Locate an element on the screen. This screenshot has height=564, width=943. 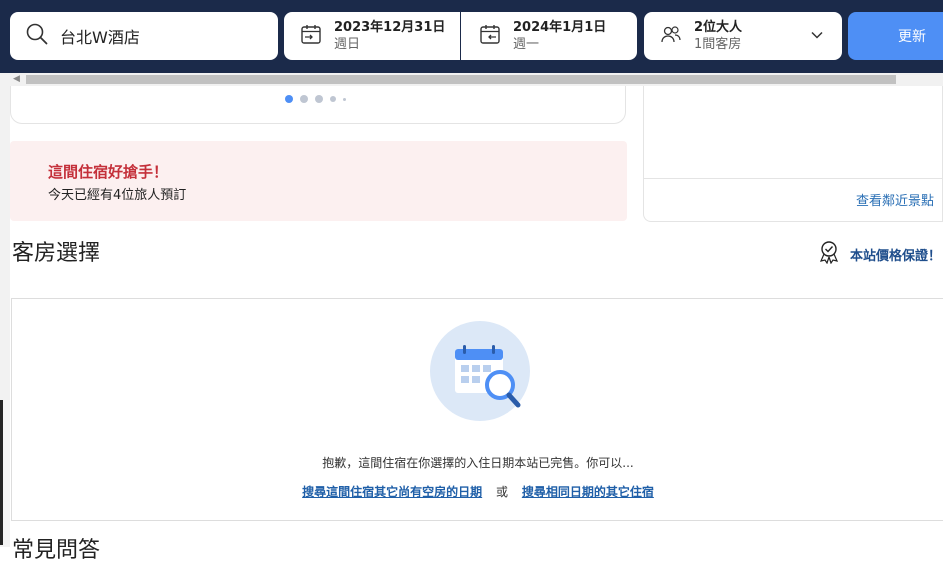
left-edge-marker is located at coordinates (1, 472).